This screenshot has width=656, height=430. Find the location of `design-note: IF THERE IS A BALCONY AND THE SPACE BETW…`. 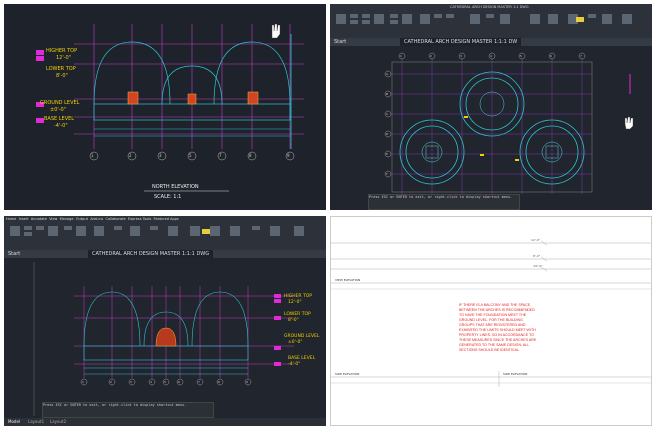

design-note: IF THERE IS A BALCONY AND THE SPACE BETW… is located at coordinates (498, 327).